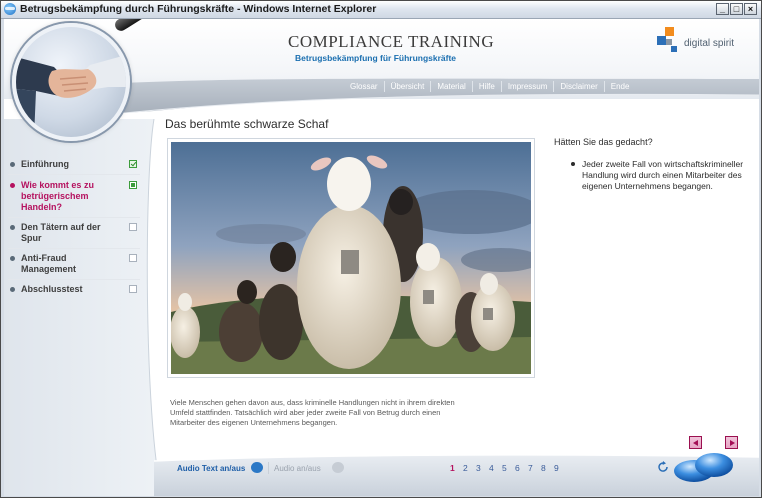 The image size is (762, 498). Describe the element at coordinates (133, 185) in the screenshot. I see `in-progress-checkbox-icon` at that location.